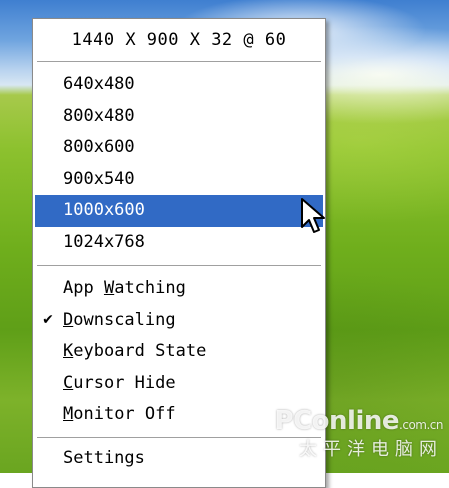 This screenshot has width=449, height=488. I want to click on checkmark-icon: ✔, so click(48, 319).